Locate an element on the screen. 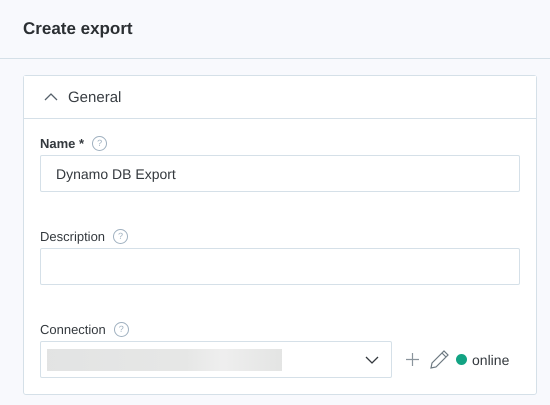 The height and width of the screenshot is (405, 550). status-text: online is located at coordinates (491, 360).